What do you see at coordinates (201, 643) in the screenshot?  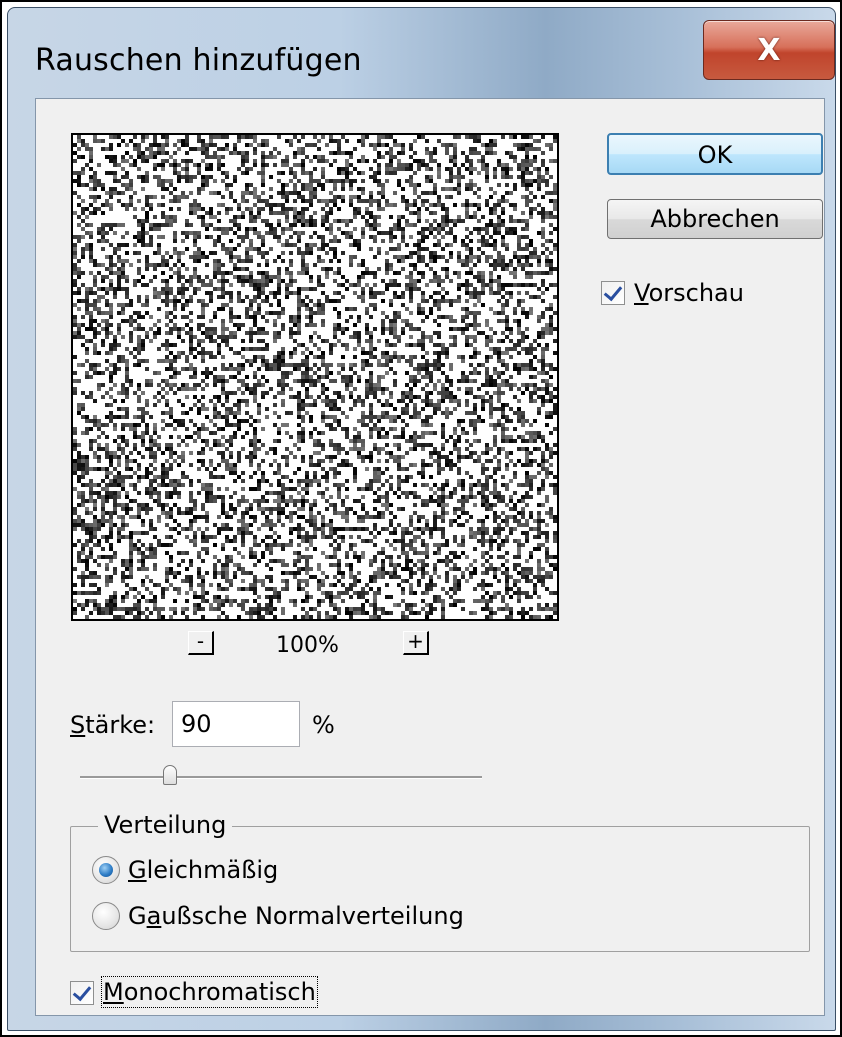 I see `zoom-out-button: -` at bounding box center [201, 643].